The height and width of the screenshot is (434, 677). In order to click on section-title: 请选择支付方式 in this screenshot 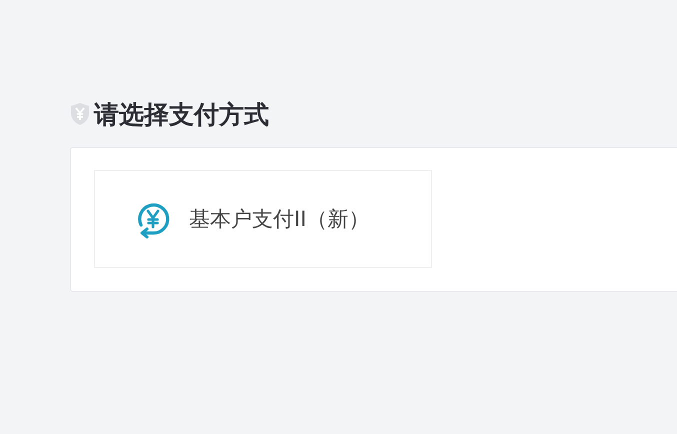, I will do `click(181, 114)`.